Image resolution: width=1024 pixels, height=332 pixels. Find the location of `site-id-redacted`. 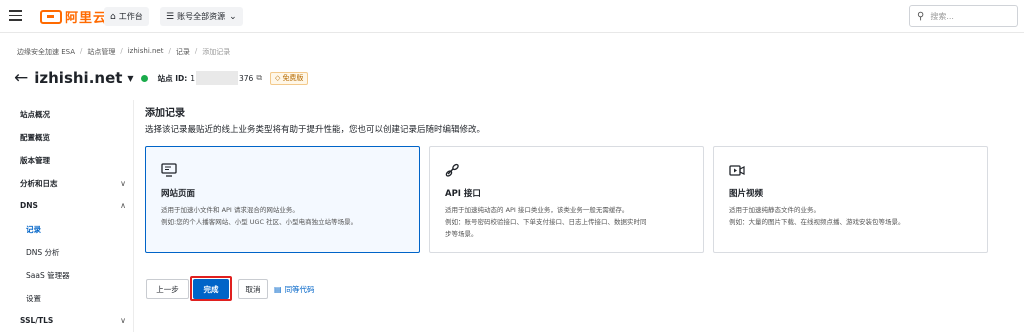

site-id-redacted is located at coordinates (217, 78).